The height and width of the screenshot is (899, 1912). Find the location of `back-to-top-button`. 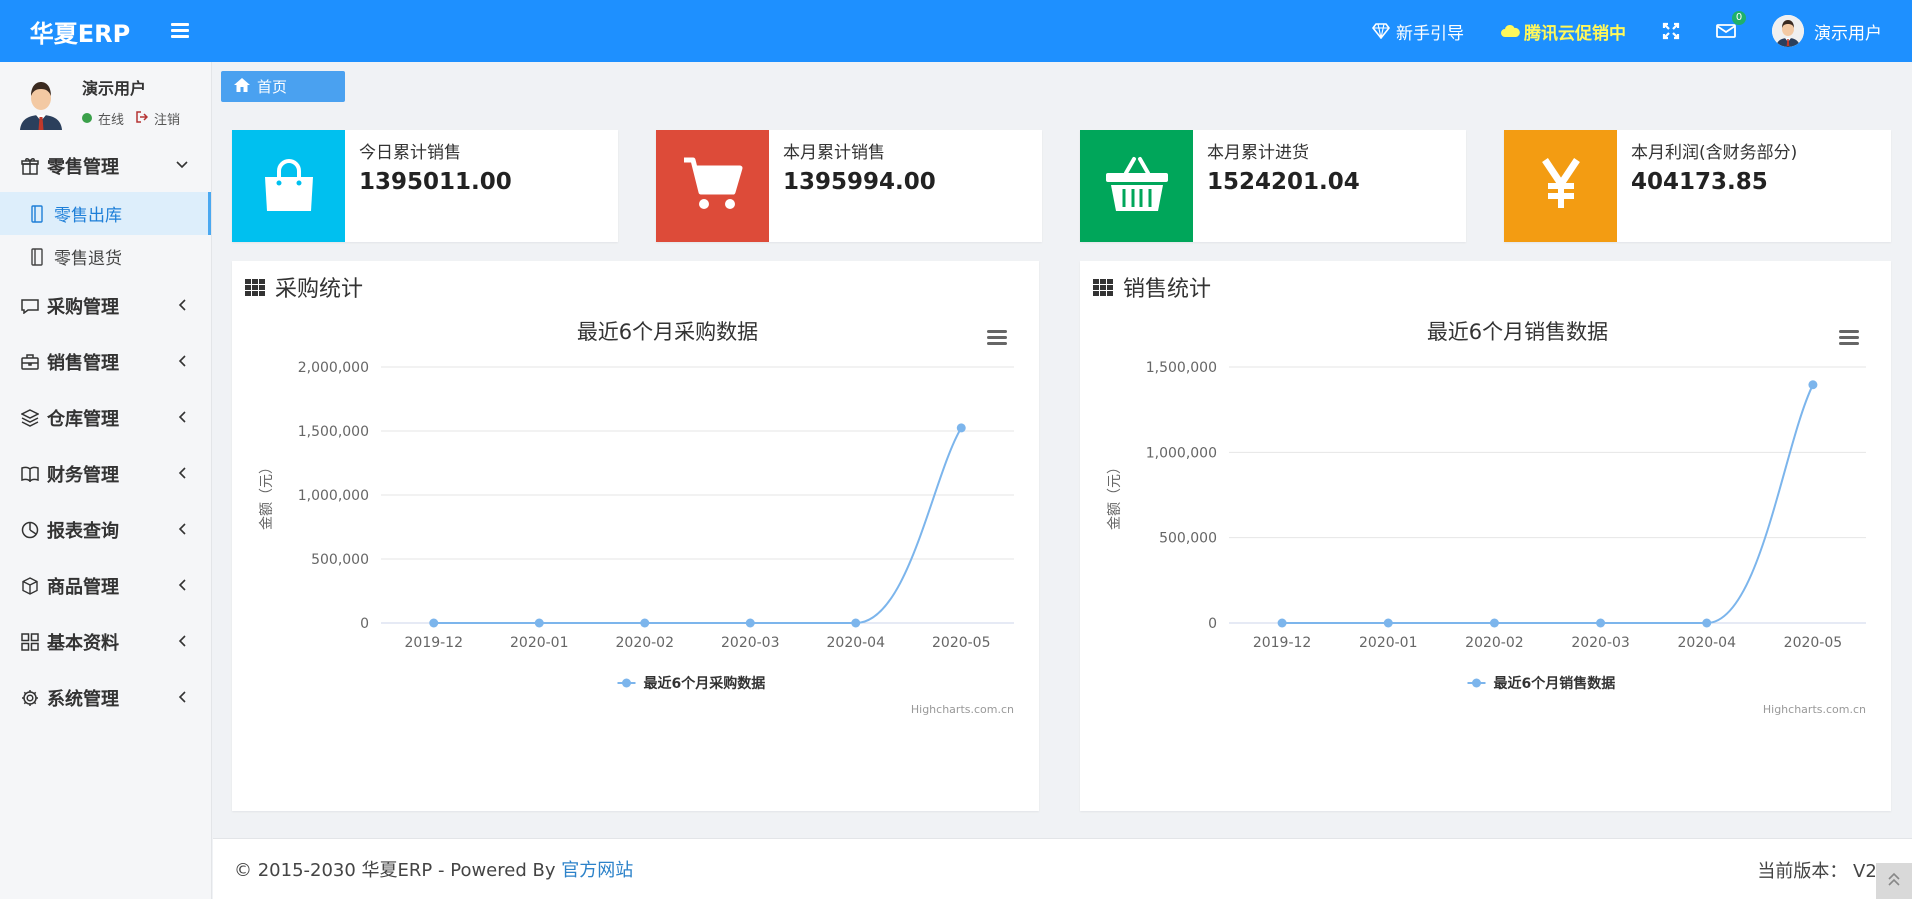

back-to-top-button is located at coordinates (1894, 881).